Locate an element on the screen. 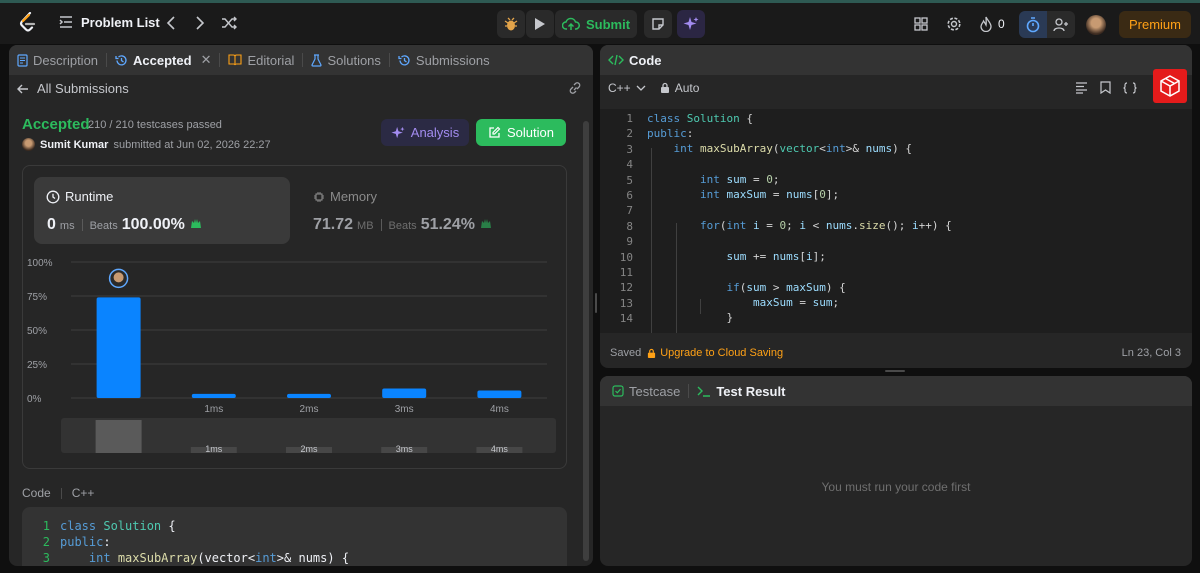 This screenshot has width=1200, height=573. cloud-upload-icon is located at coordinates (570, 23).